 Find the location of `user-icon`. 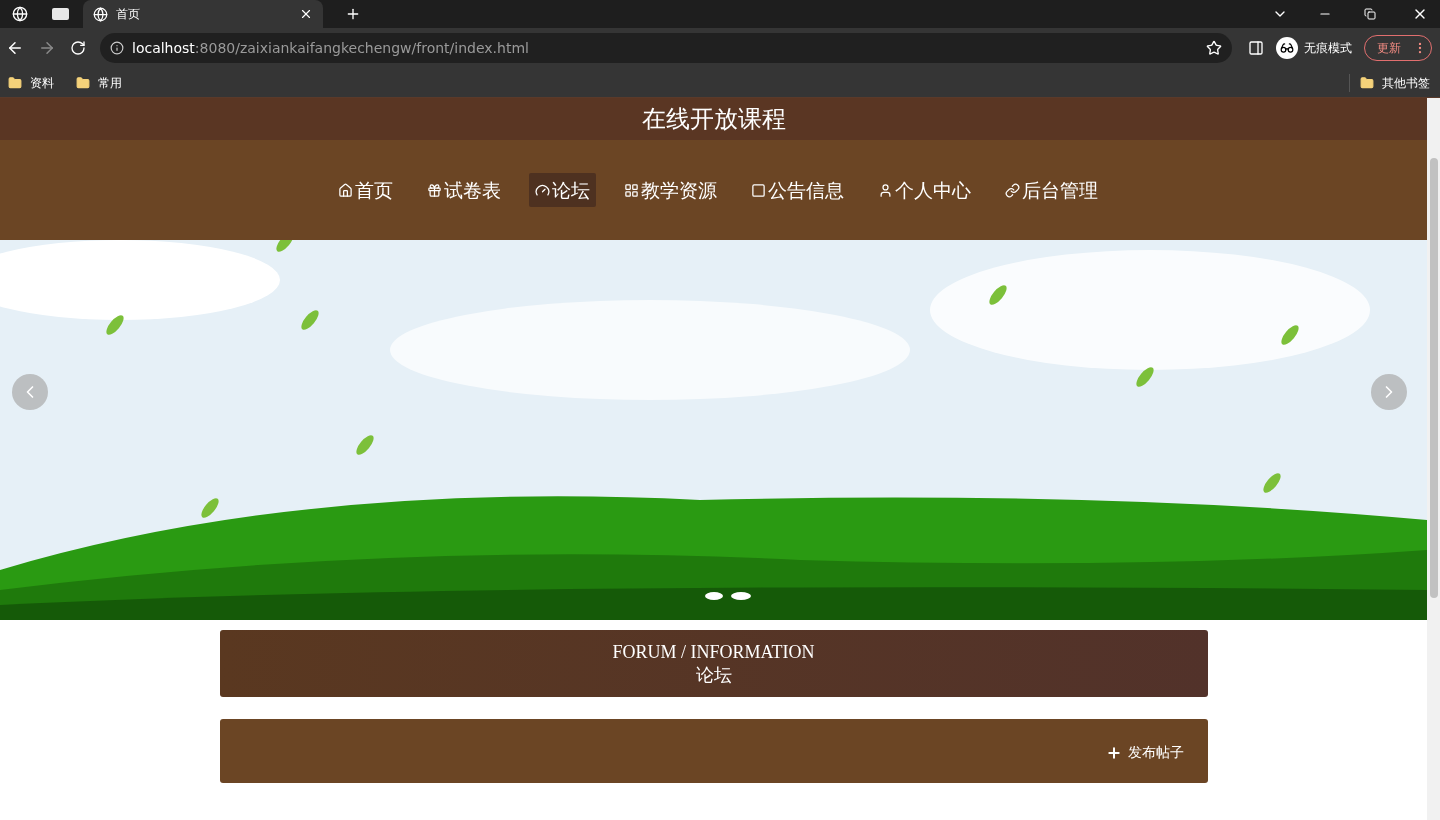

user-icon is located at coordinates (885, 190).